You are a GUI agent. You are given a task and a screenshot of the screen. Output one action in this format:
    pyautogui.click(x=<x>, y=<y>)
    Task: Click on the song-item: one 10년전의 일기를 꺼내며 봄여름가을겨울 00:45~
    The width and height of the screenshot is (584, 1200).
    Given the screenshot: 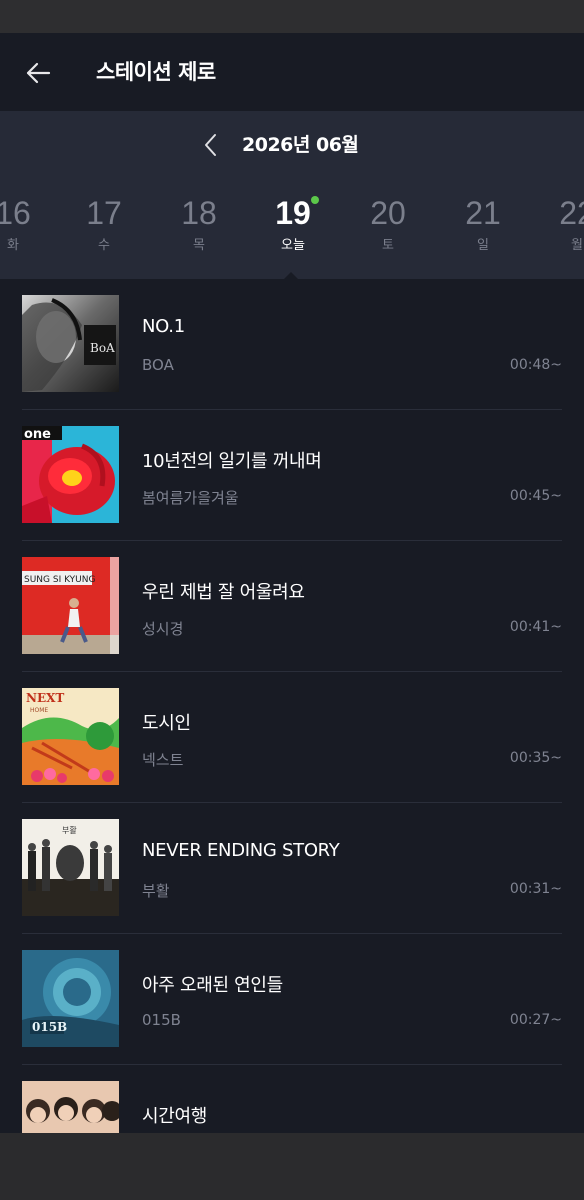 What is the action you would take?
    pyautogui.click(x=292, y=475)
    